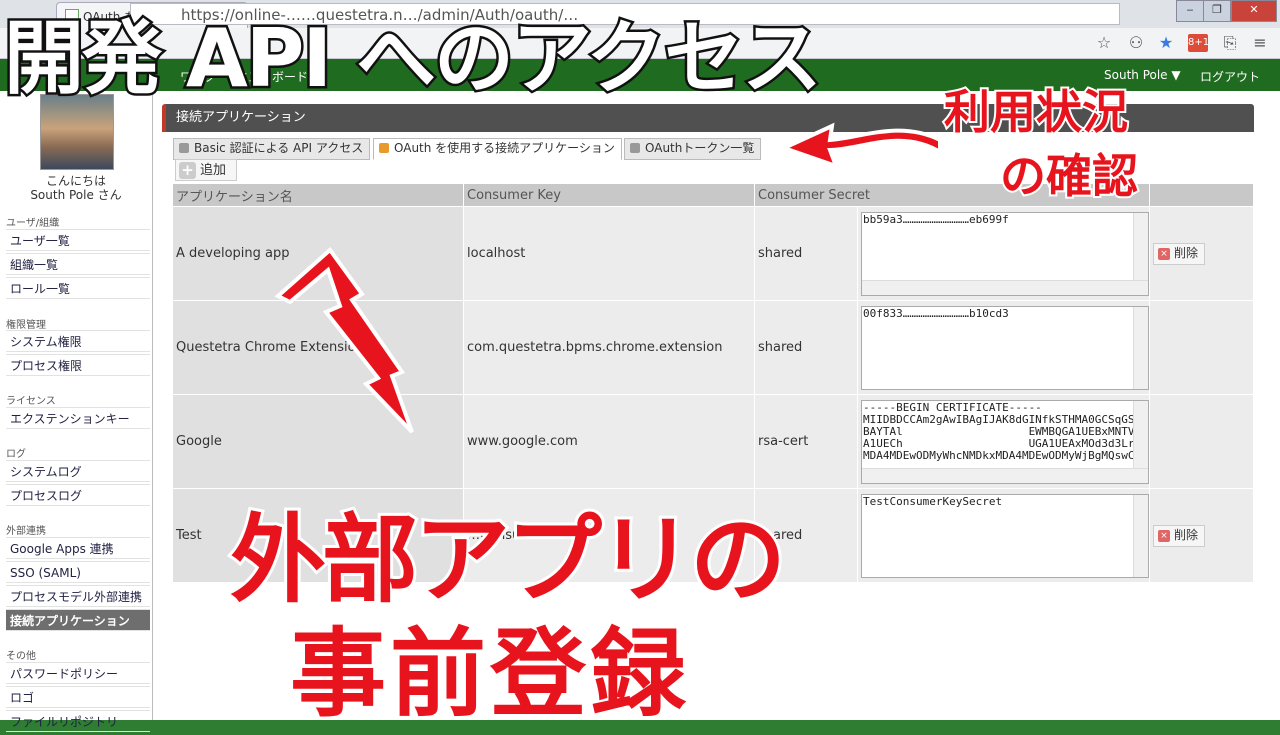  Describe the element at coordinates (1036, 112) in the screenshot. I see `caption-usage-line1: 利用状況` at that location.